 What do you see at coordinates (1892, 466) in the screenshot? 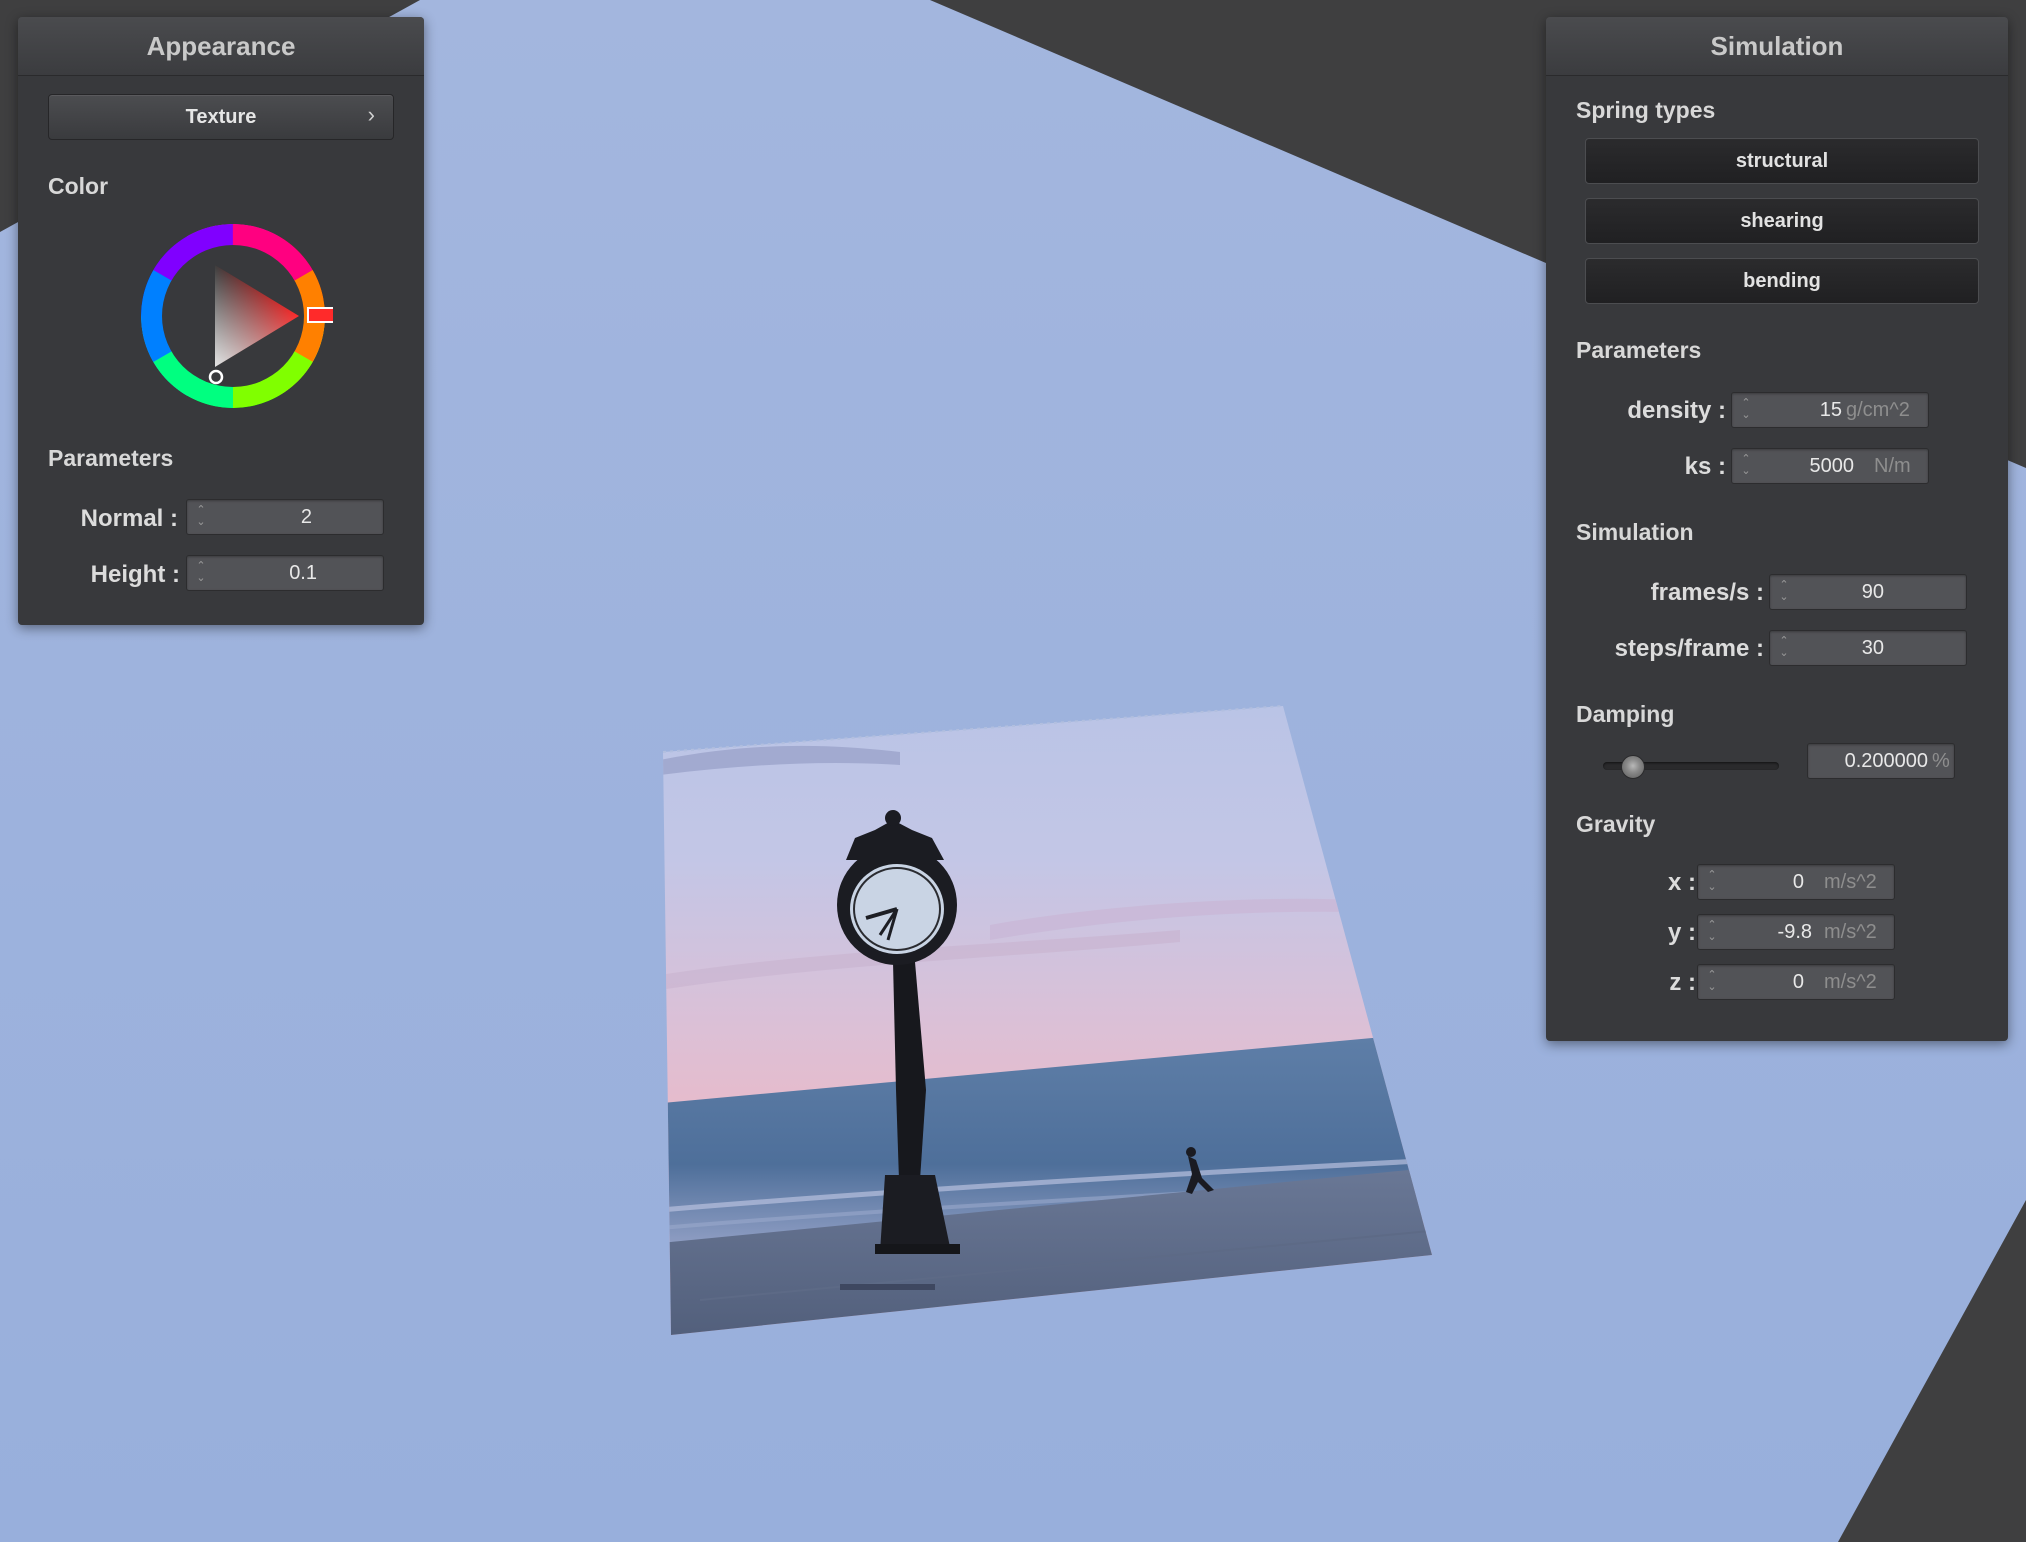
I see `ks-unit: N/m` at bounding box center [1892, 466].